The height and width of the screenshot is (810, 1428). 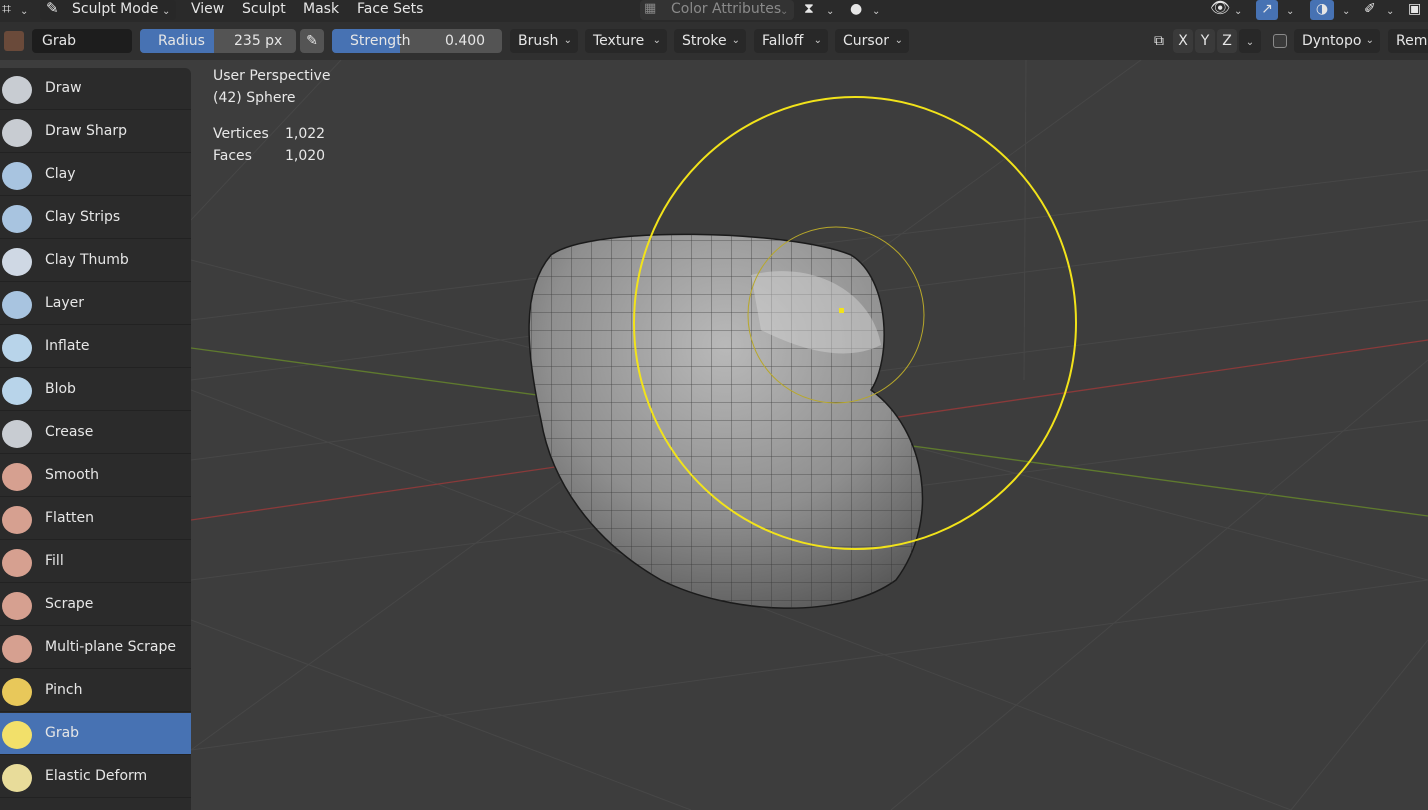 I want to click on tool-crease: Crease, so click(x=95, y=433).